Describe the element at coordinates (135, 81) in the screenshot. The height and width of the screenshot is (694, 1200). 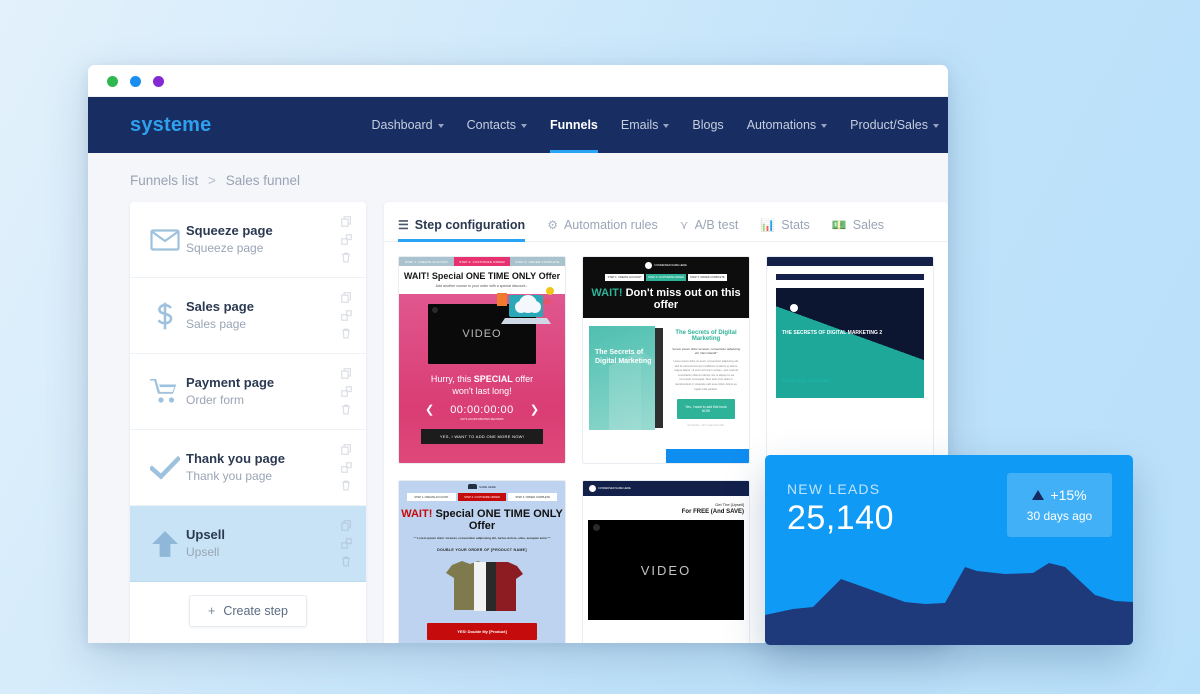
I see `blue-dot` at that location.